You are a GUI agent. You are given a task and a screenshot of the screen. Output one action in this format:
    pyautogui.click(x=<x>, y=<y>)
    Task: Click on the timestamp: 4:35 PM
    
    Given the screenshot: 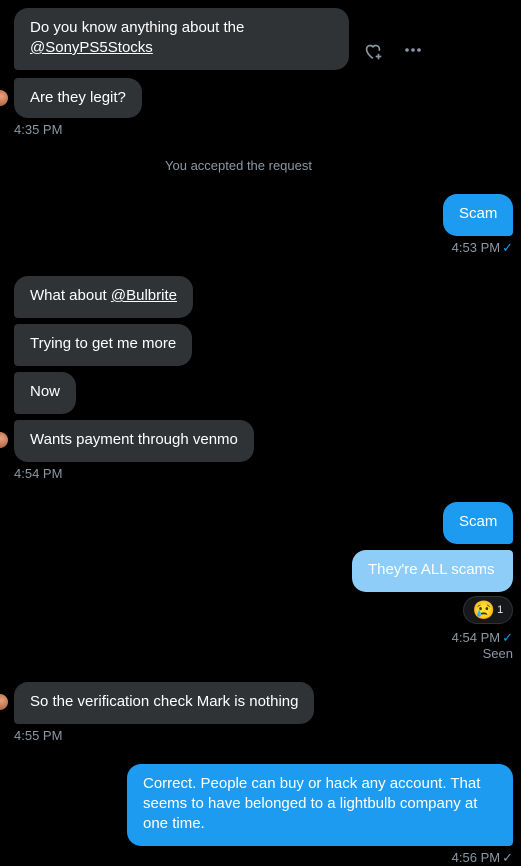 What is the action you would take?
    pyautogui.click(x=38, y=129)
    